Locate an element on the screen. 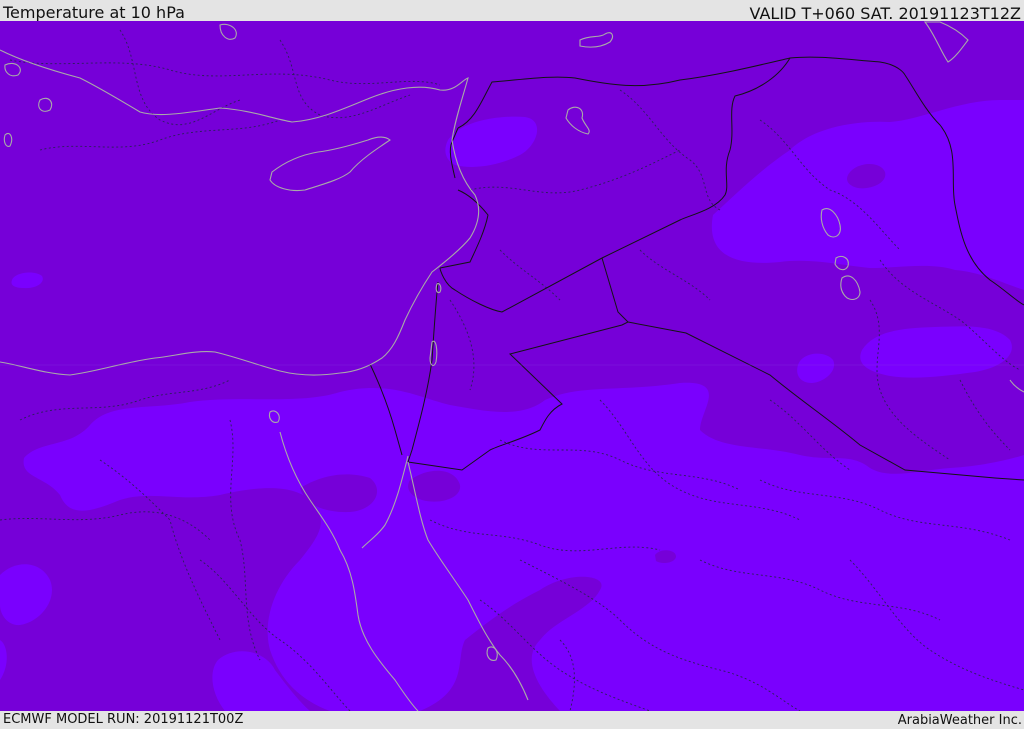  credit: ArabiaWeather Inc. is located at coordinates (959, 720).